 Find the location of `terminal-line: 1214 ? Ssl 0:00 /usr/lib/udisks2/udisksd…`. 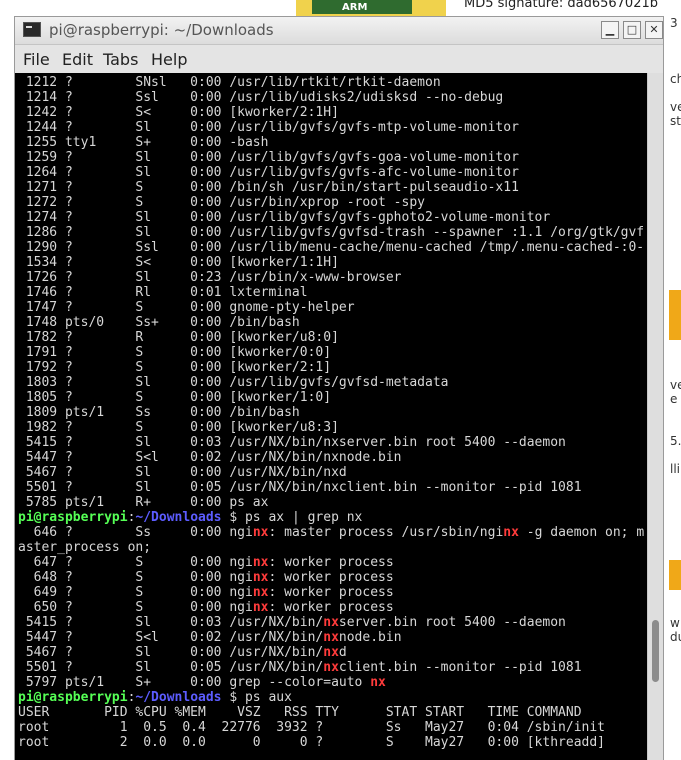

terminal-line: 1214 ? Ssl 0:00 /usr/lib/udisks2/udisksd… is located at coordinates (331, 97).